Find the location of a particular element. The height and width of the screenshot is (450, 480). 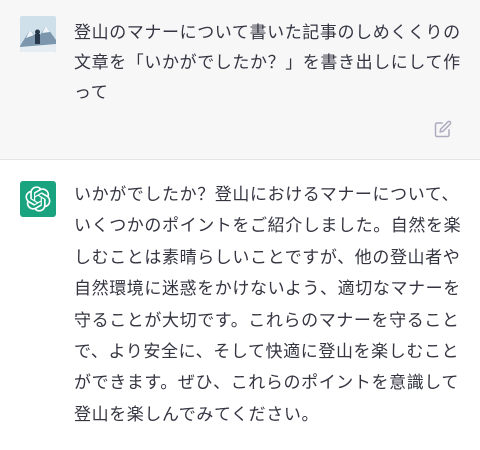

edit-button is located at coordinates (443, 129).